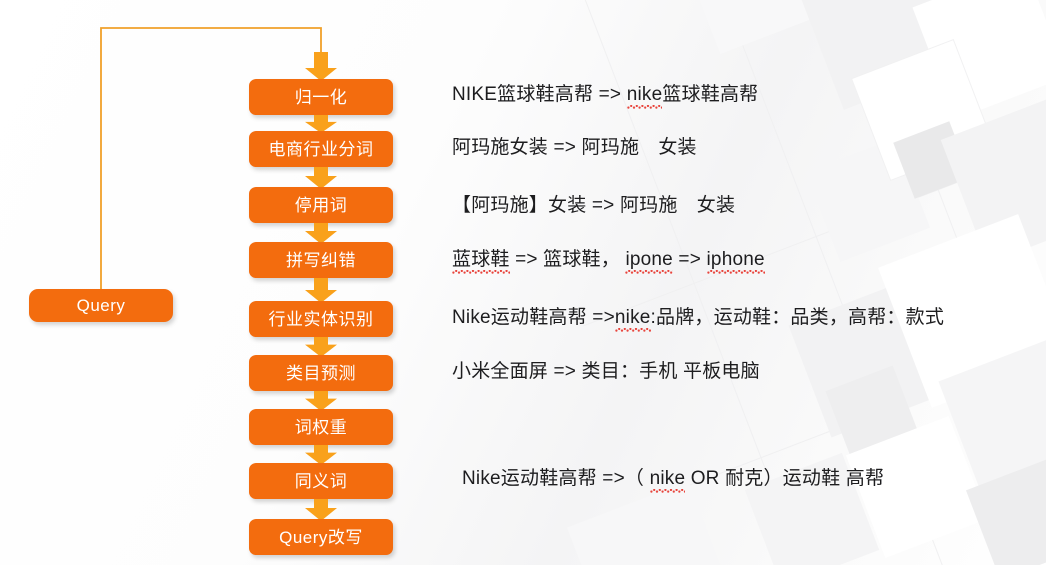 The height and width of the screenshot is (565, 1046). What do you see at coordinates (556, 478) in the screenshot?
I see `example-text-segment: Nike运动鞋高帮 =>（` at bounding box center [556, 478].